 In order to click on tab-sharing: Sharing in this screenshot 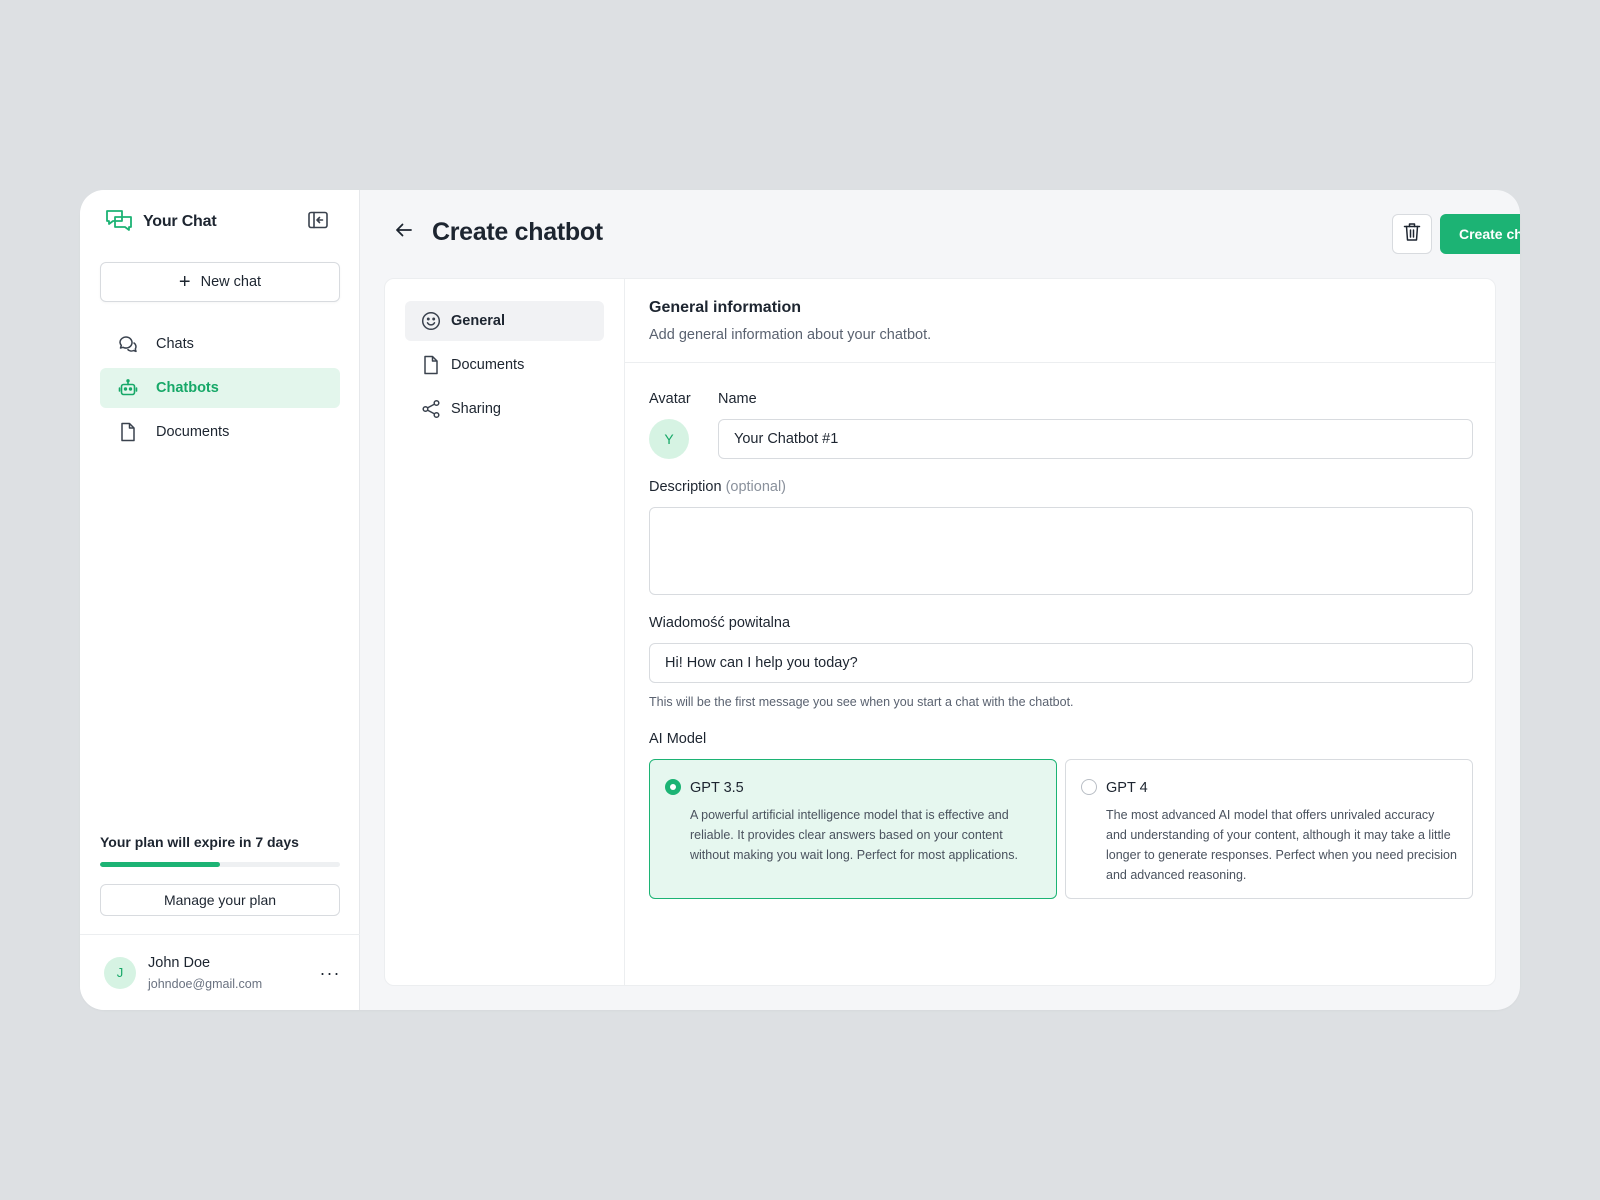, I will do `click(504, 409)`.